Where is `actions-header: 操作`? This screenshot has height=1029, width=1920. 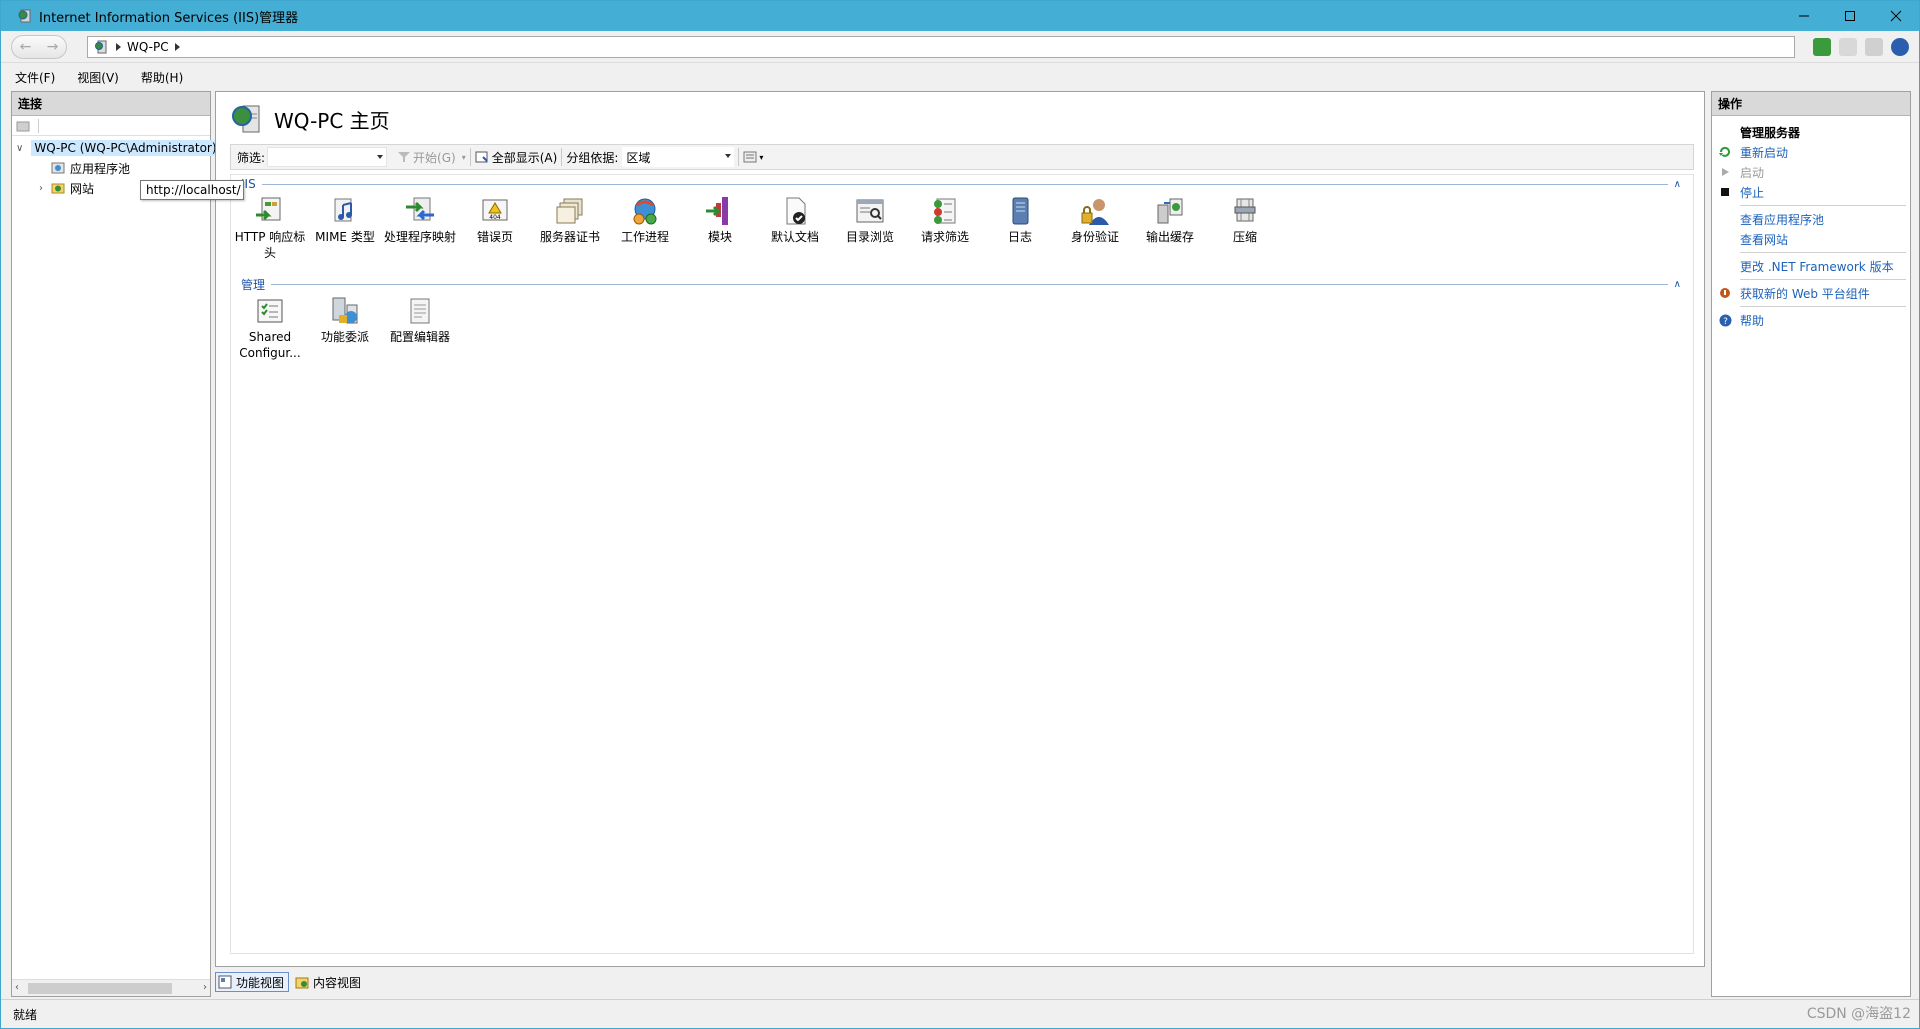
actions-header: 操作 is located at coordinates (1811, 104).